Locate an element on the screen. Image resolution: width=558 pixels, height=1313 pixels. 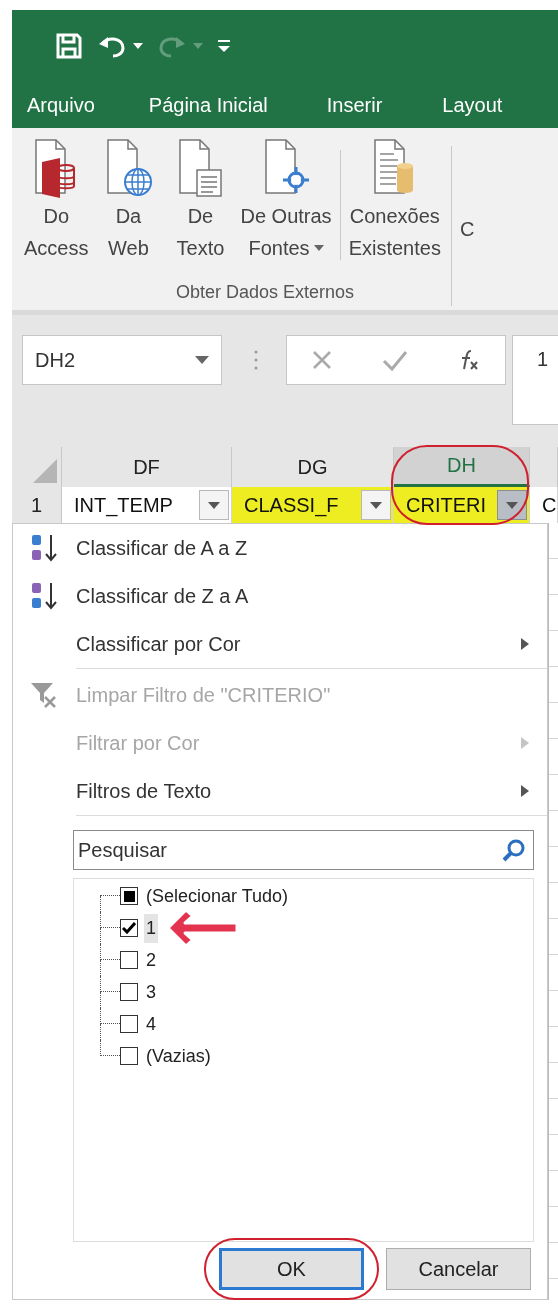
other-sources-button: De Outras Fontes is located at coordinates (286, 201).